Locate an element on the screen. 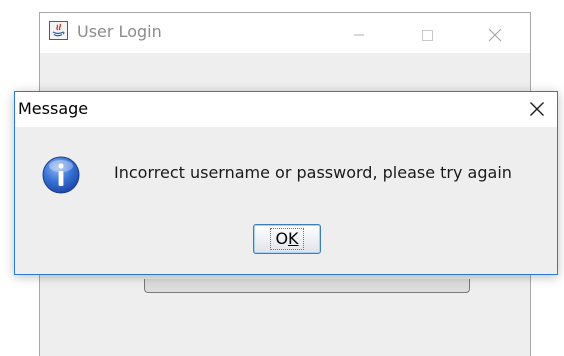  user-login-title: User Login is located at coordinates (119, 31).